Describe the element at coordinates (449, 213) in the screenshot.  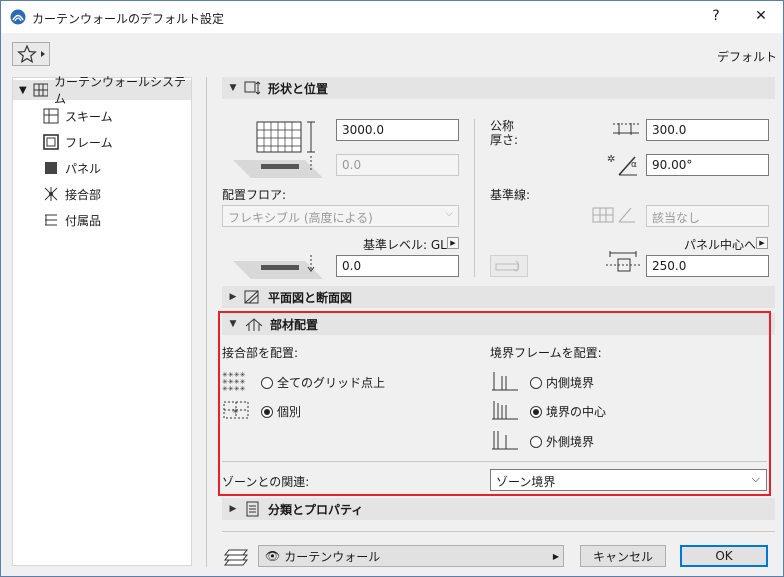
I see `chevron-down-icon: ⌵` at that location.